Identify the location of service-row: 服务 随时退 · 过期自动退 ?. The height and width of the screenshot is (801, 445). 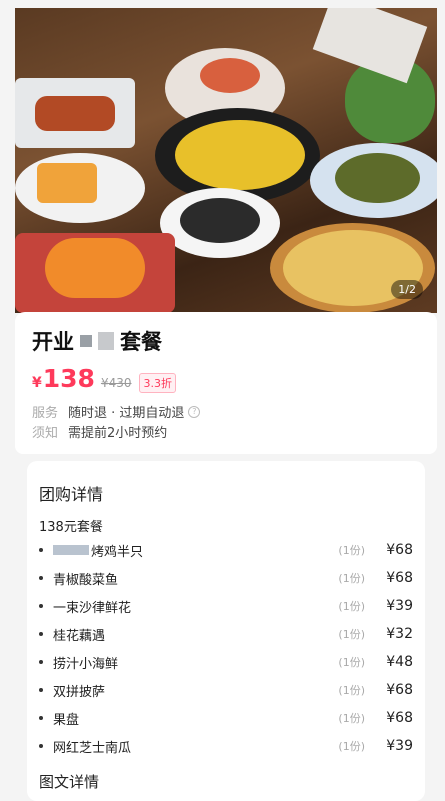
(116, 411).